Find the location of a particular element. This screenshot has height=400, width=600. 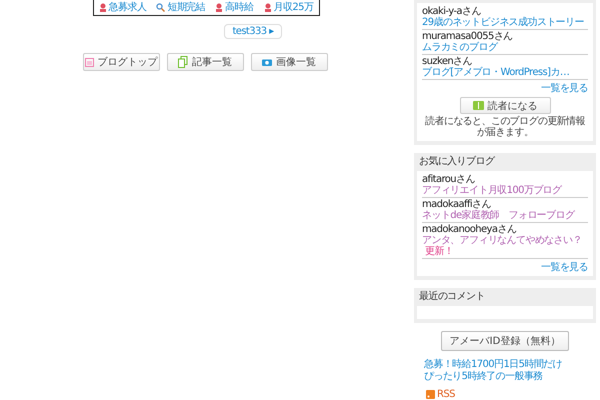

job-link: 高時給 is located at coordinates (234, 8).